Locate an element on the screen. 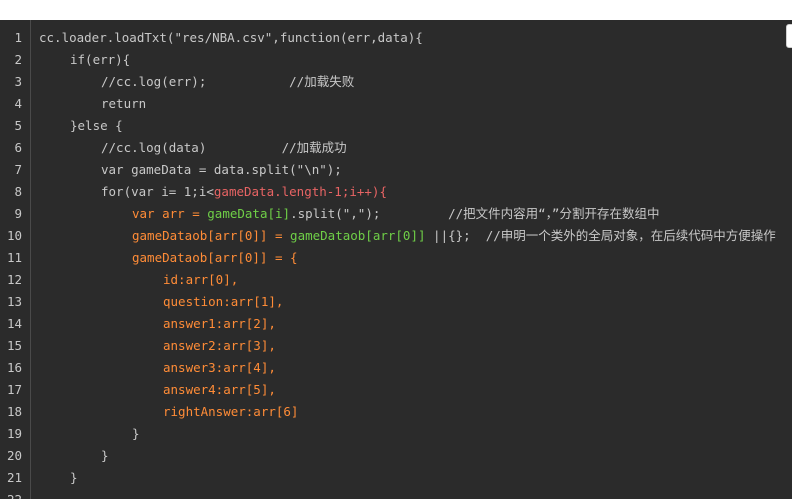  code-token: rightAnswer:arr[6] is located at coordinates (231, 411).